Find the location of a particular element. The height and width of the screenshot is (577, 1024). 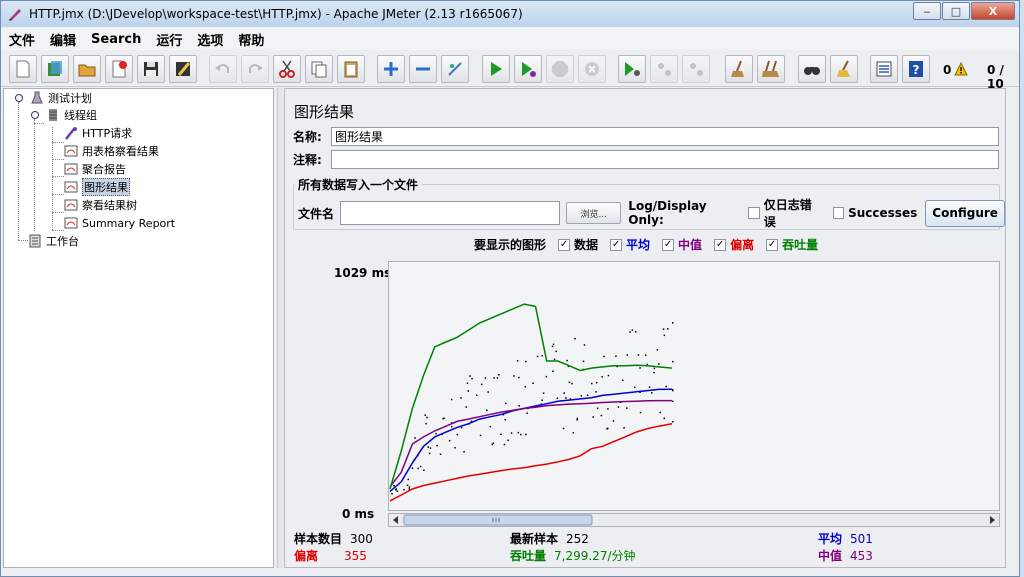

graph-horizontal-scrollbar is located at coordinates (694, 520).